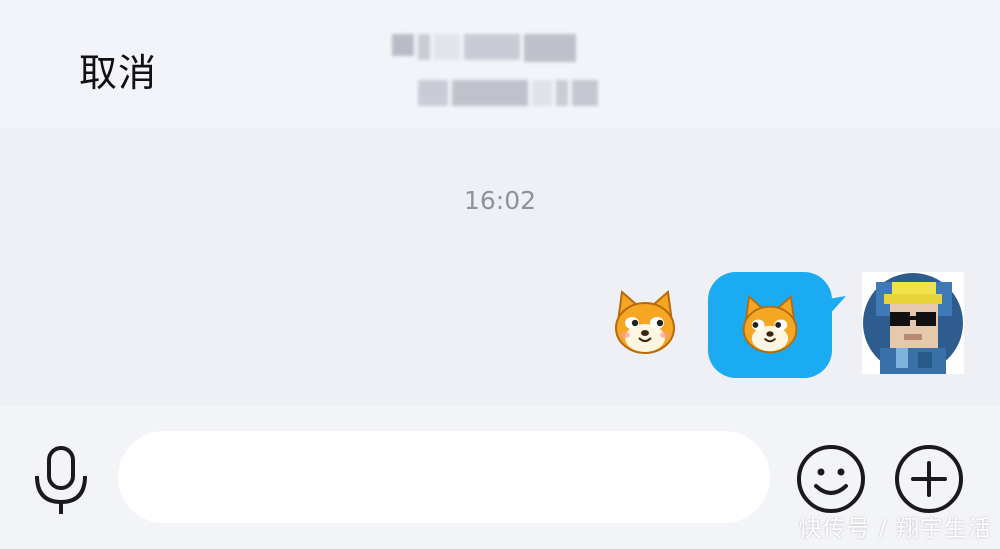  I want to click on redacted-name, so click(484, 48).